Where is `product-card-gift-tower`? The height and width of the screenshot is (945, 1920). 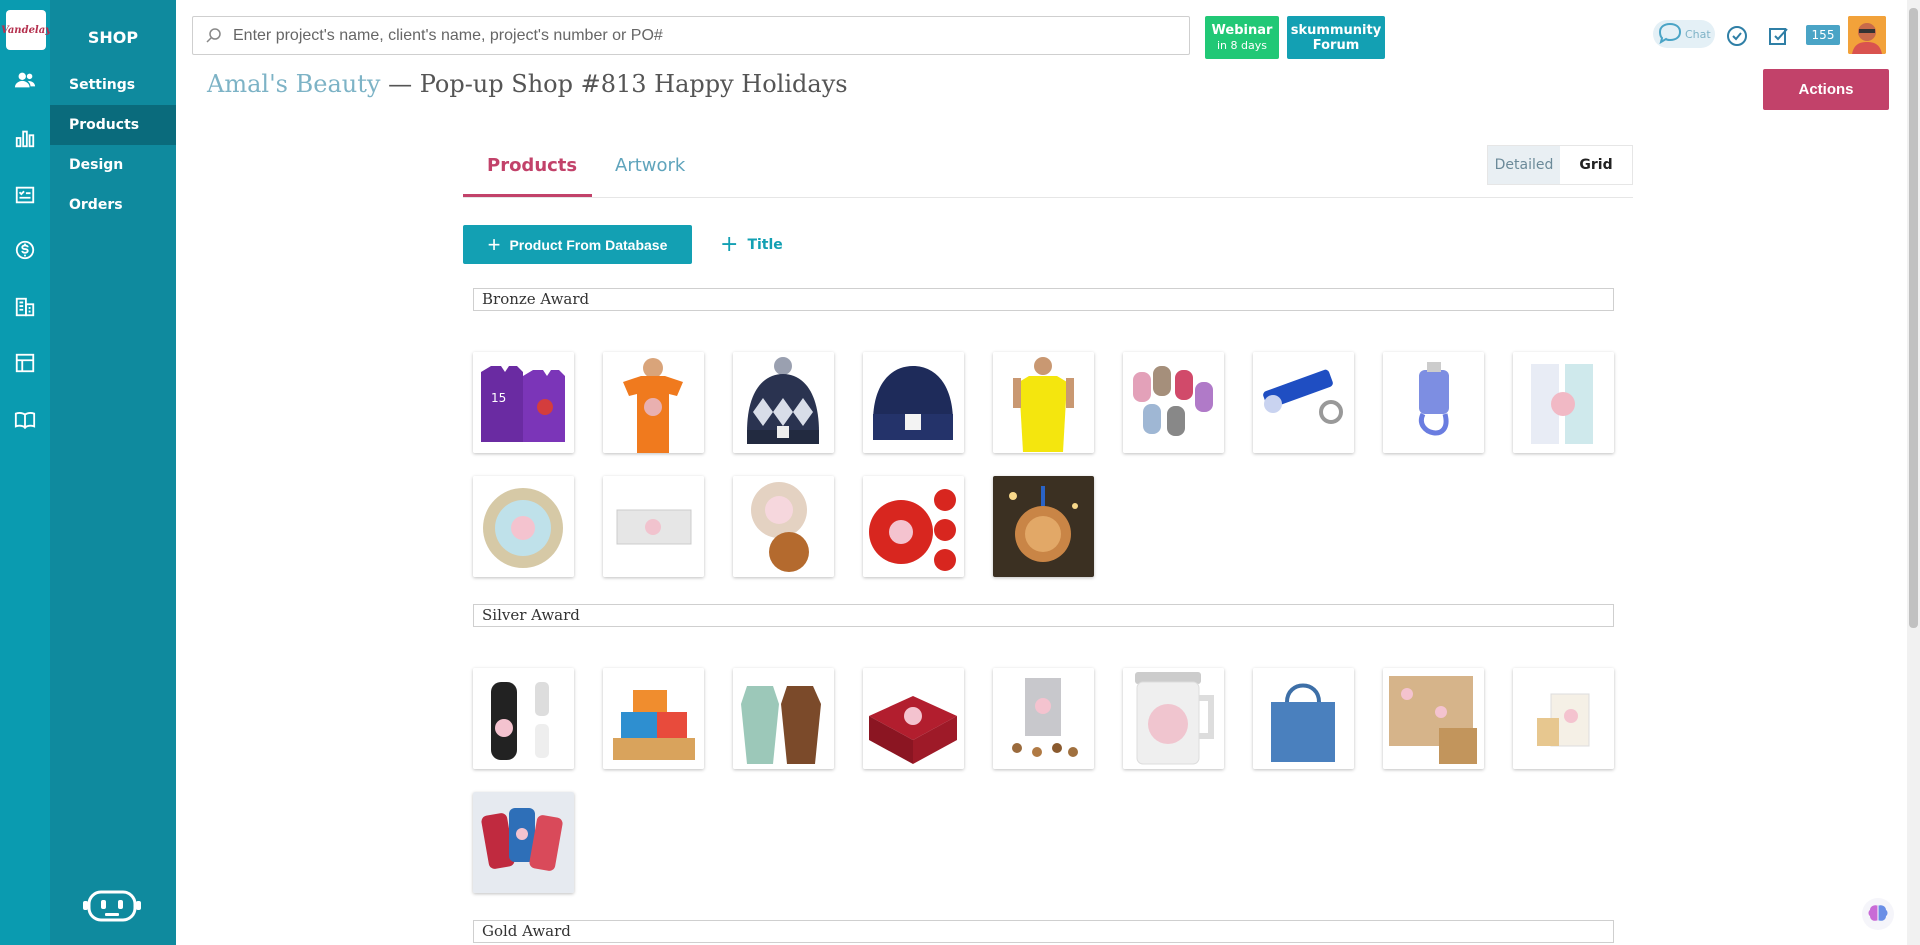
product-card-gift-tower is located at coordinates (653, 718).